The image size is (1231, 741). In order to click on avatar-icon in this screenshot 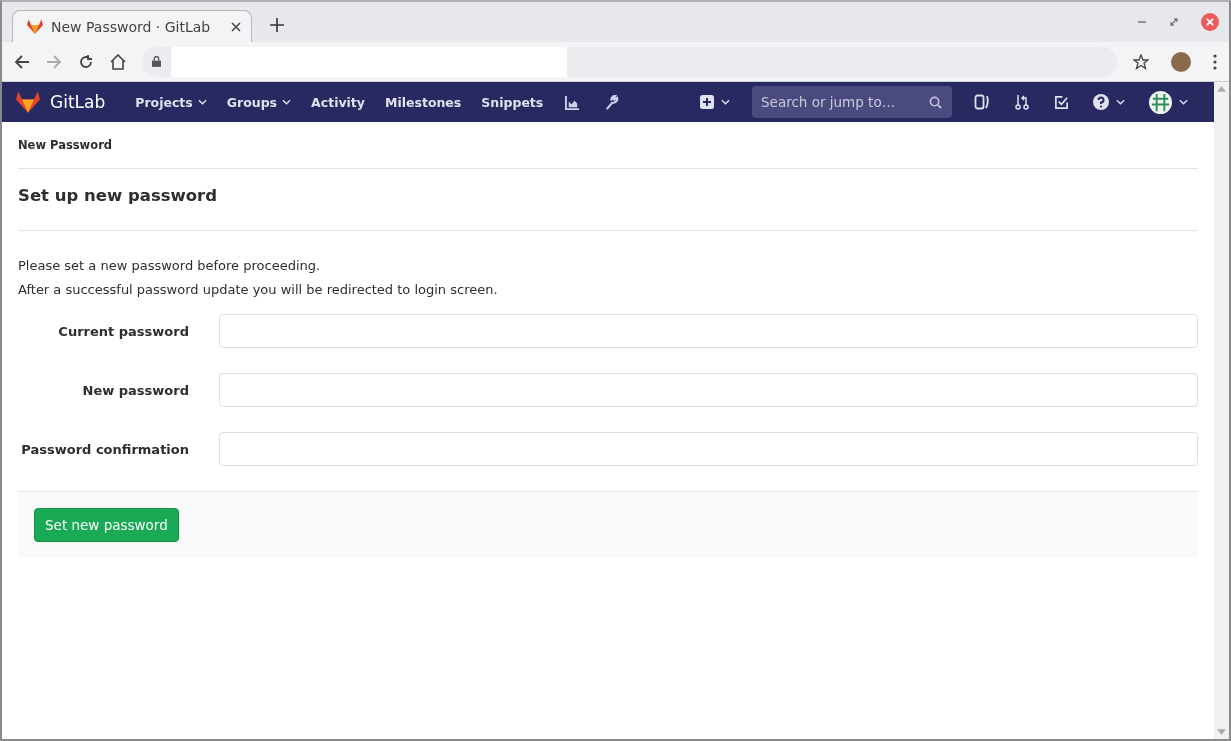, I will do `click(1160, 102)`.